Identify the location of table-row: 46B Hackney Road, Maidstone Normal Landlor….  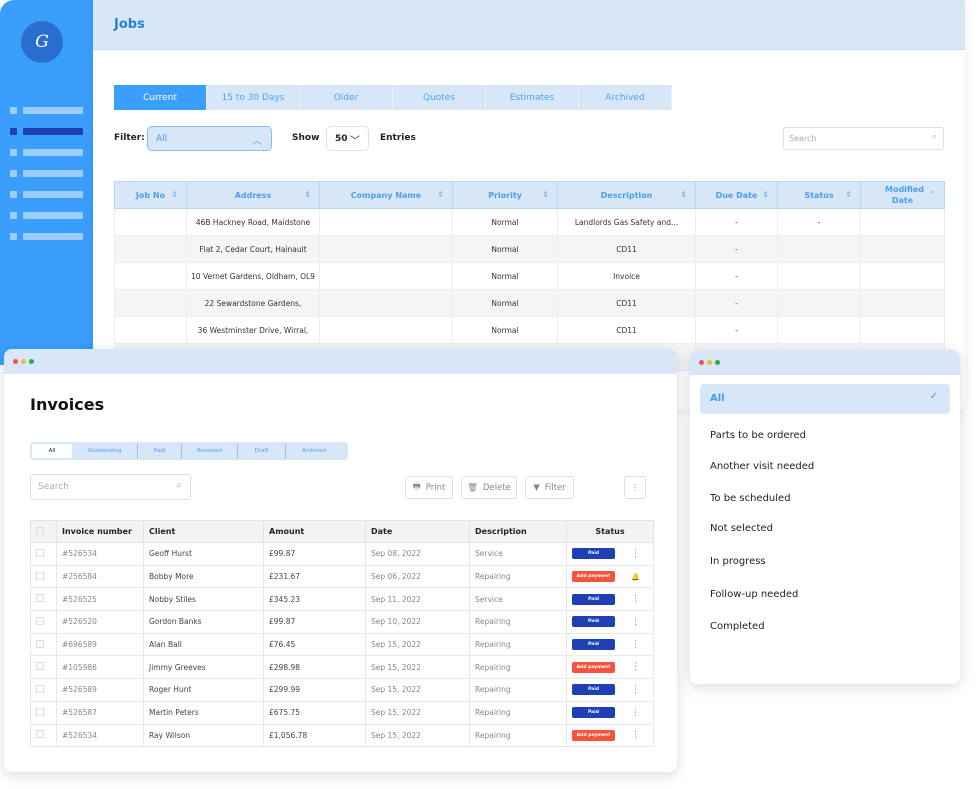
(529, 222).